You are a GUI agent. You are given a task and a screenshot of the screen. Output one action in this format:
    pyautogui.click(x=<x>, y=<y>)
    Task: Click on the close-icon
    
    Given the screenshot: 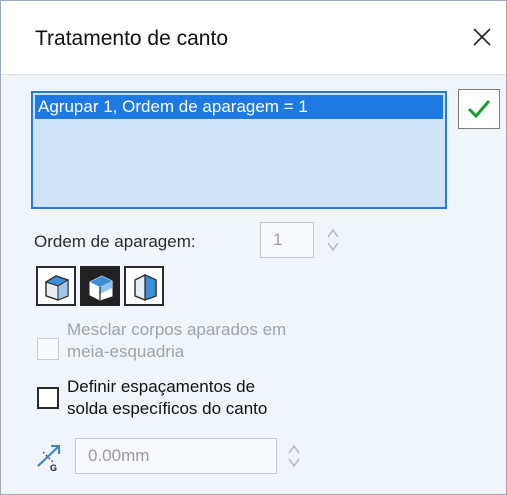 What is the action you would take?
    pyautogui.click(x=482, y=37)
    